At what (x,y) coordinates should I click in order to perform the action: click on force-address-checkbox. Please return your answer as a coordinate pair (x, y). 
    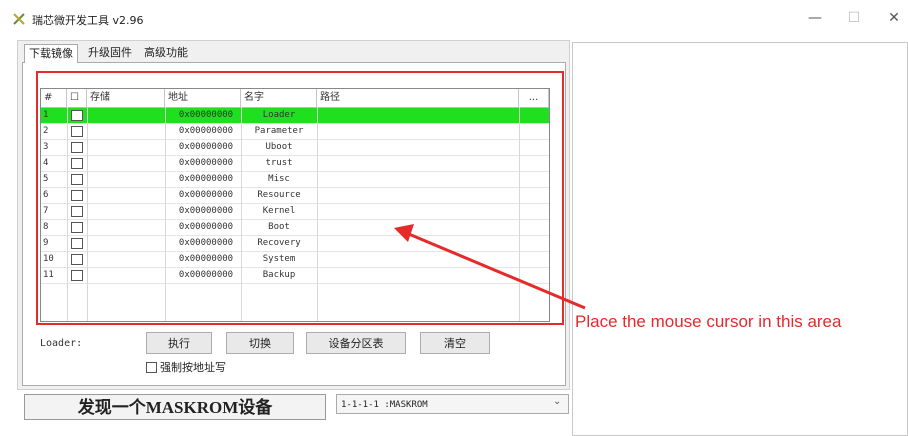
    Looking at the image, I should click on (151, 367).